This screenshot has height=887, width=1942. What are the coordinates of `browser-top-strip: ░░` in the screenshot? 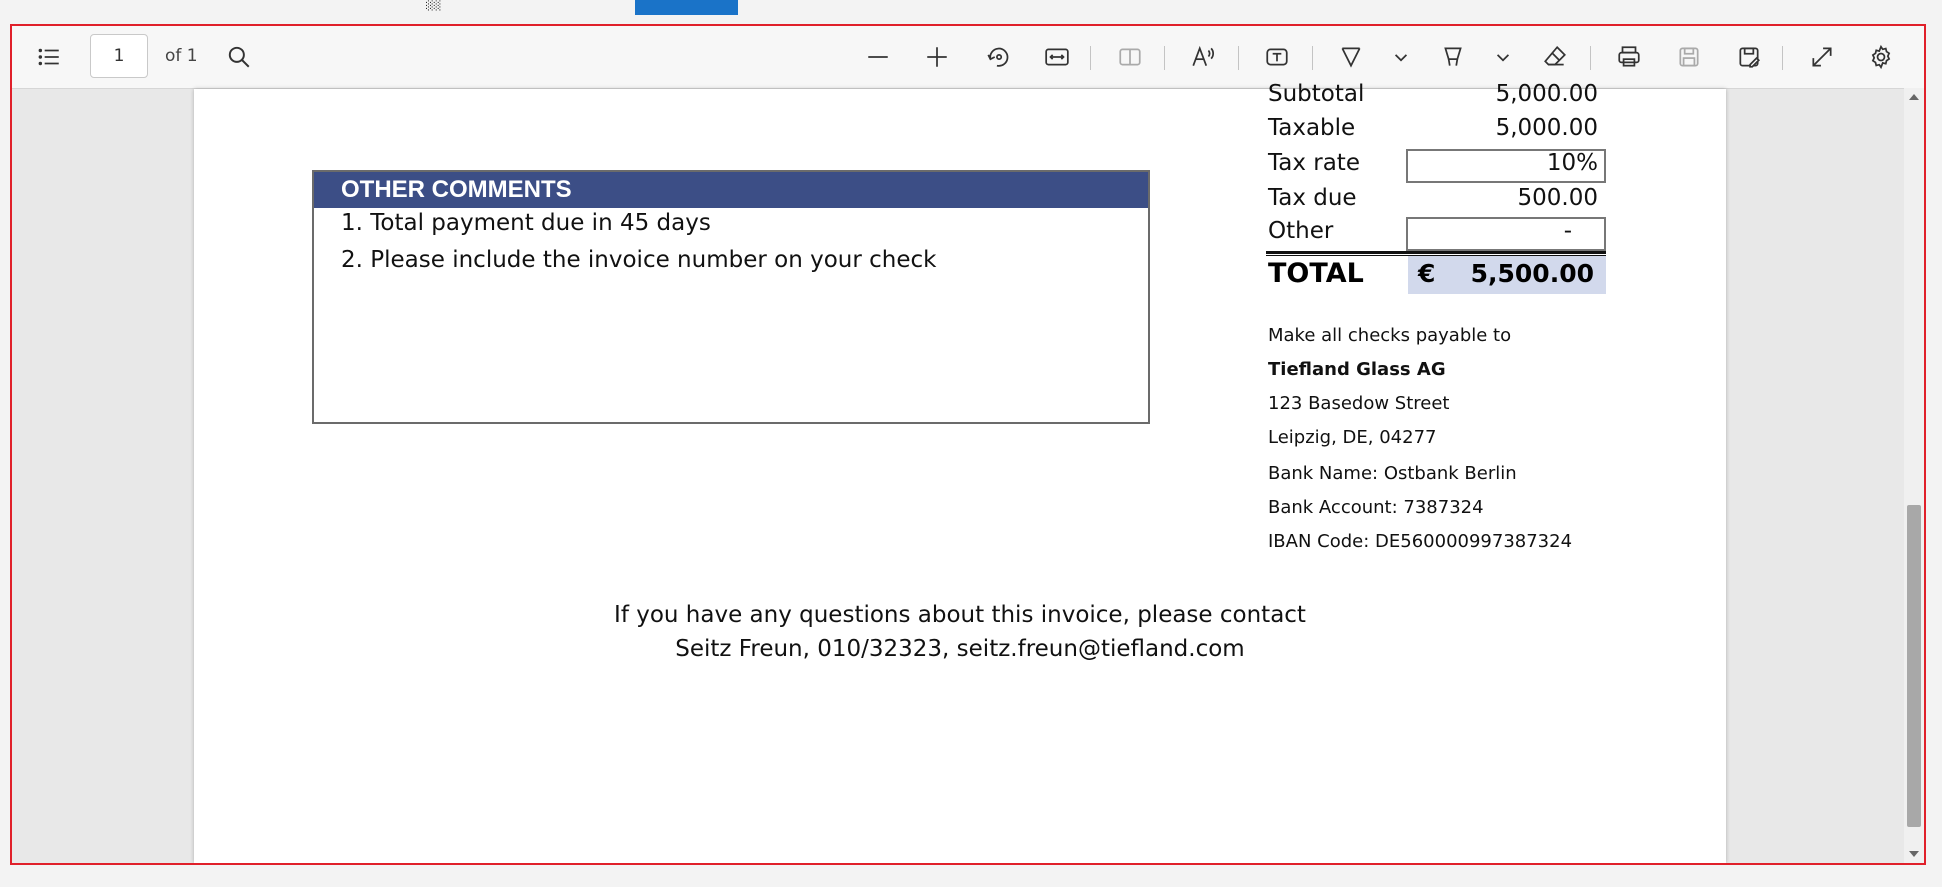 It's located at (971, 12).